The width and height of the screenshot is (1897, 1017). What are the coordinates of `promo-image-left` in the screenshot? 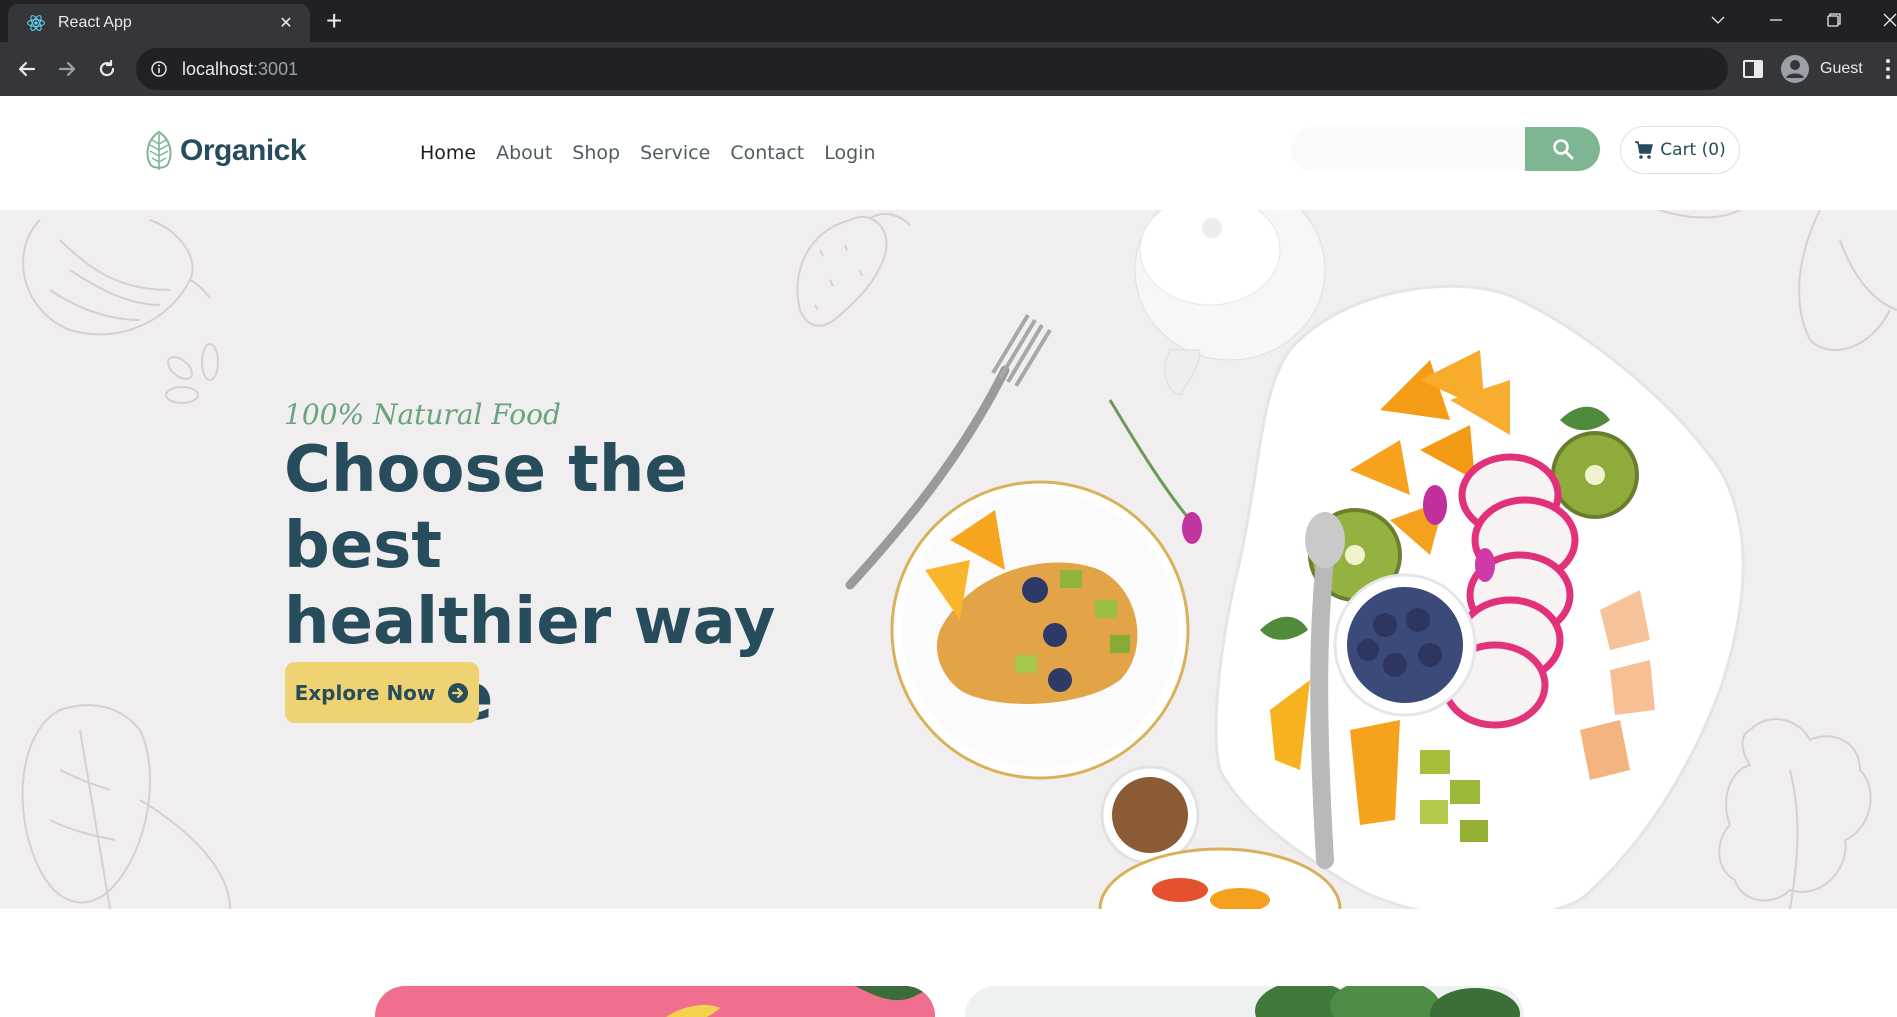 It's located at (800, 1001).